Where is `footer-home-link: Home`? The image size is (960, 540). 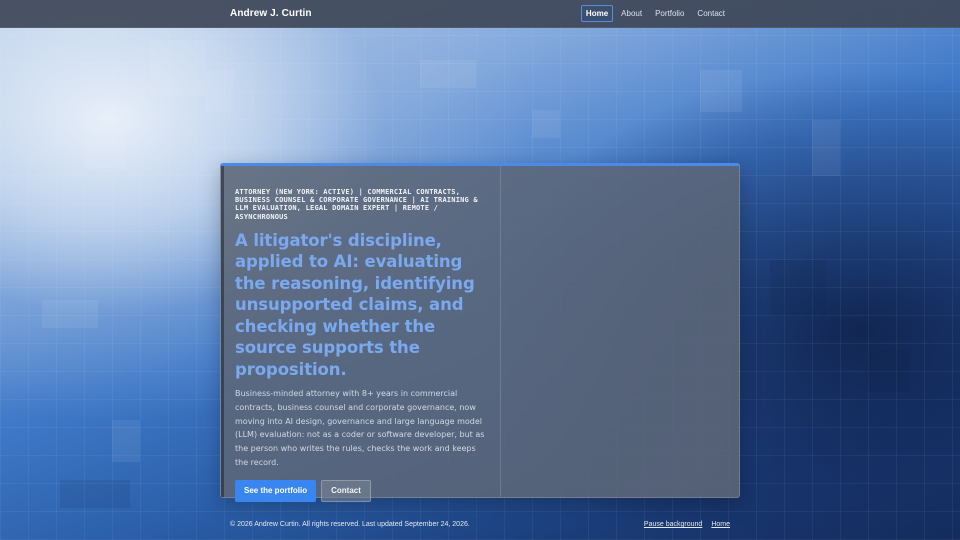 footer-home-link: Home is located at coordinates (720, 524).